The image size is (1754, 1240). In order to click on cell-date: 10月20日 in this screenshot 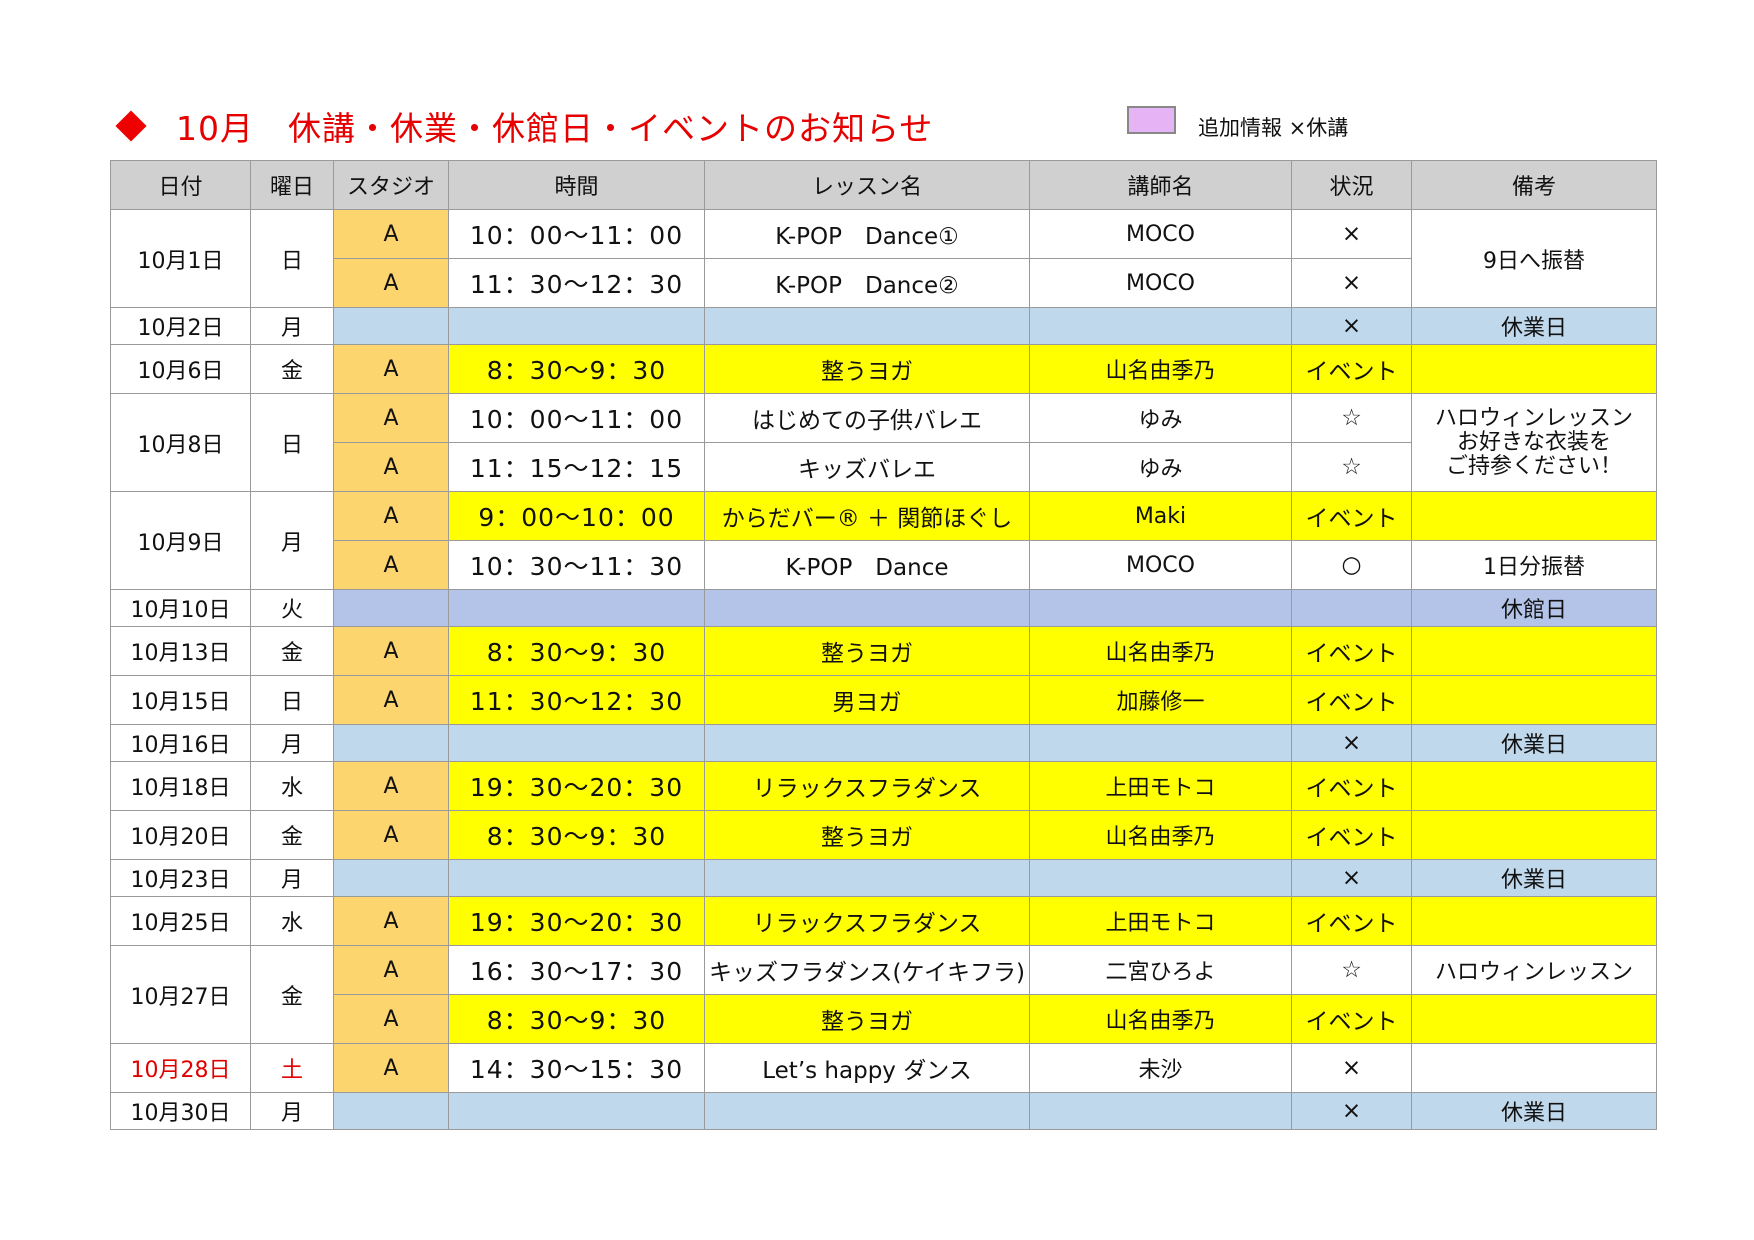, I will do `click(180, 835)`.